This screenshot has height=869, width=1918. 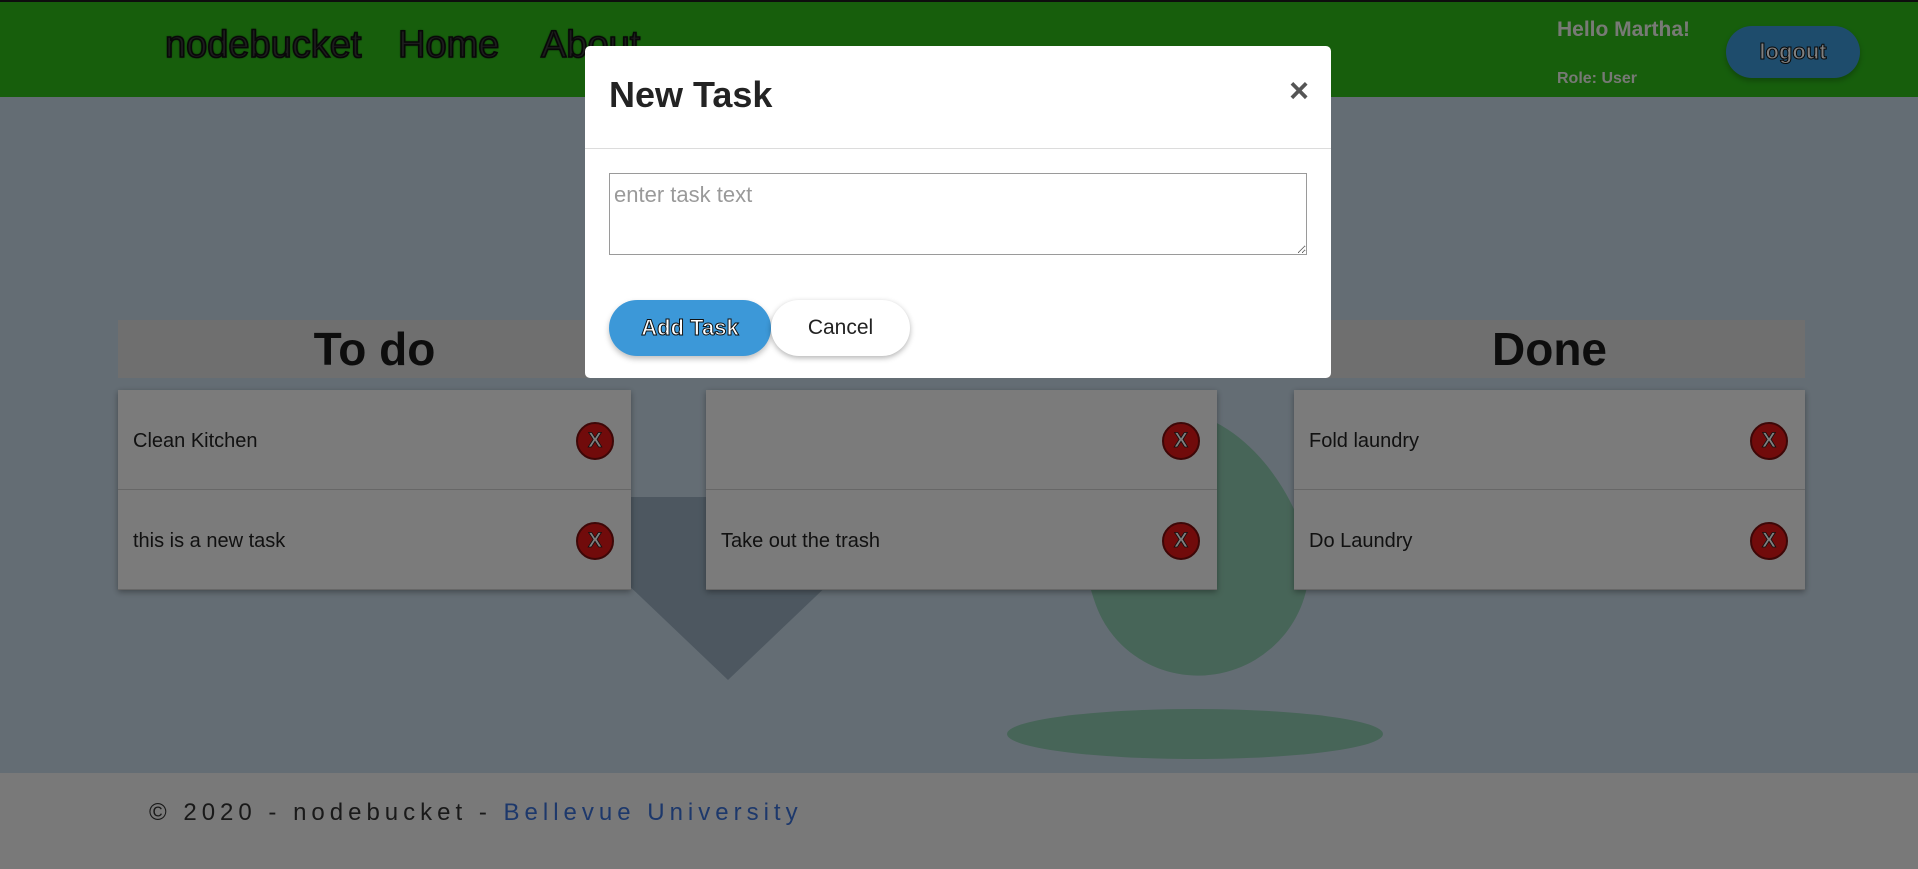 What do you see at coordinates (840, 328) in the screenshot?
I see `cancel-button: Cancel` at bounding box center [840, 328].